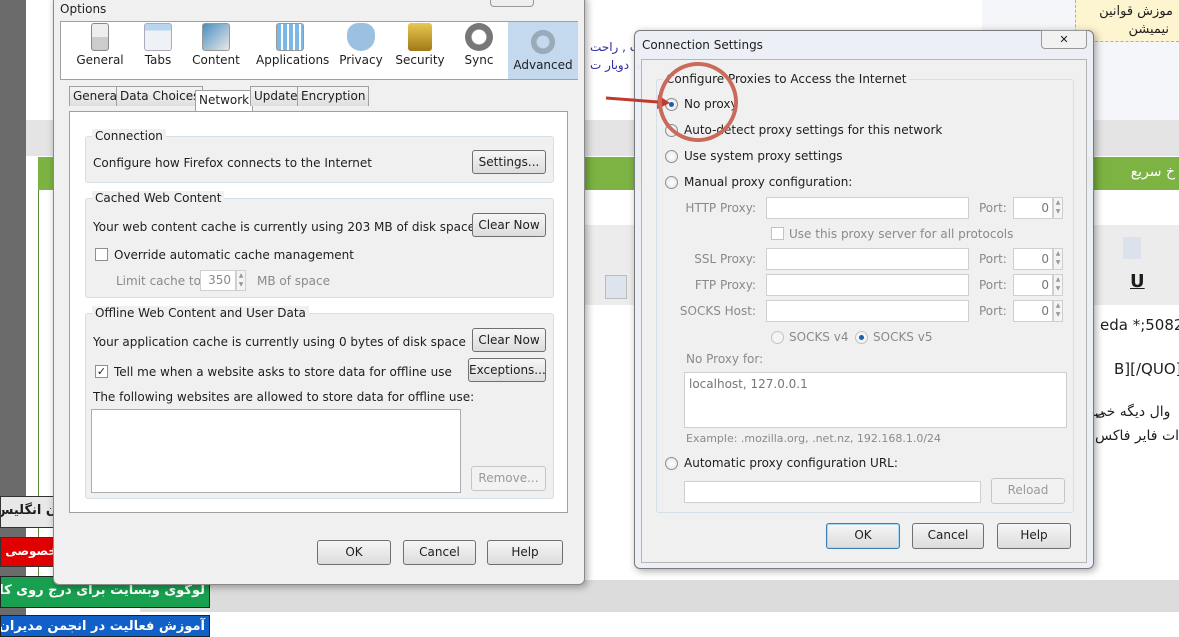  What do you see at coordinates (867, 208) in the screenshot?
I see `http-proxy-input` at bounding box center [867, 208].